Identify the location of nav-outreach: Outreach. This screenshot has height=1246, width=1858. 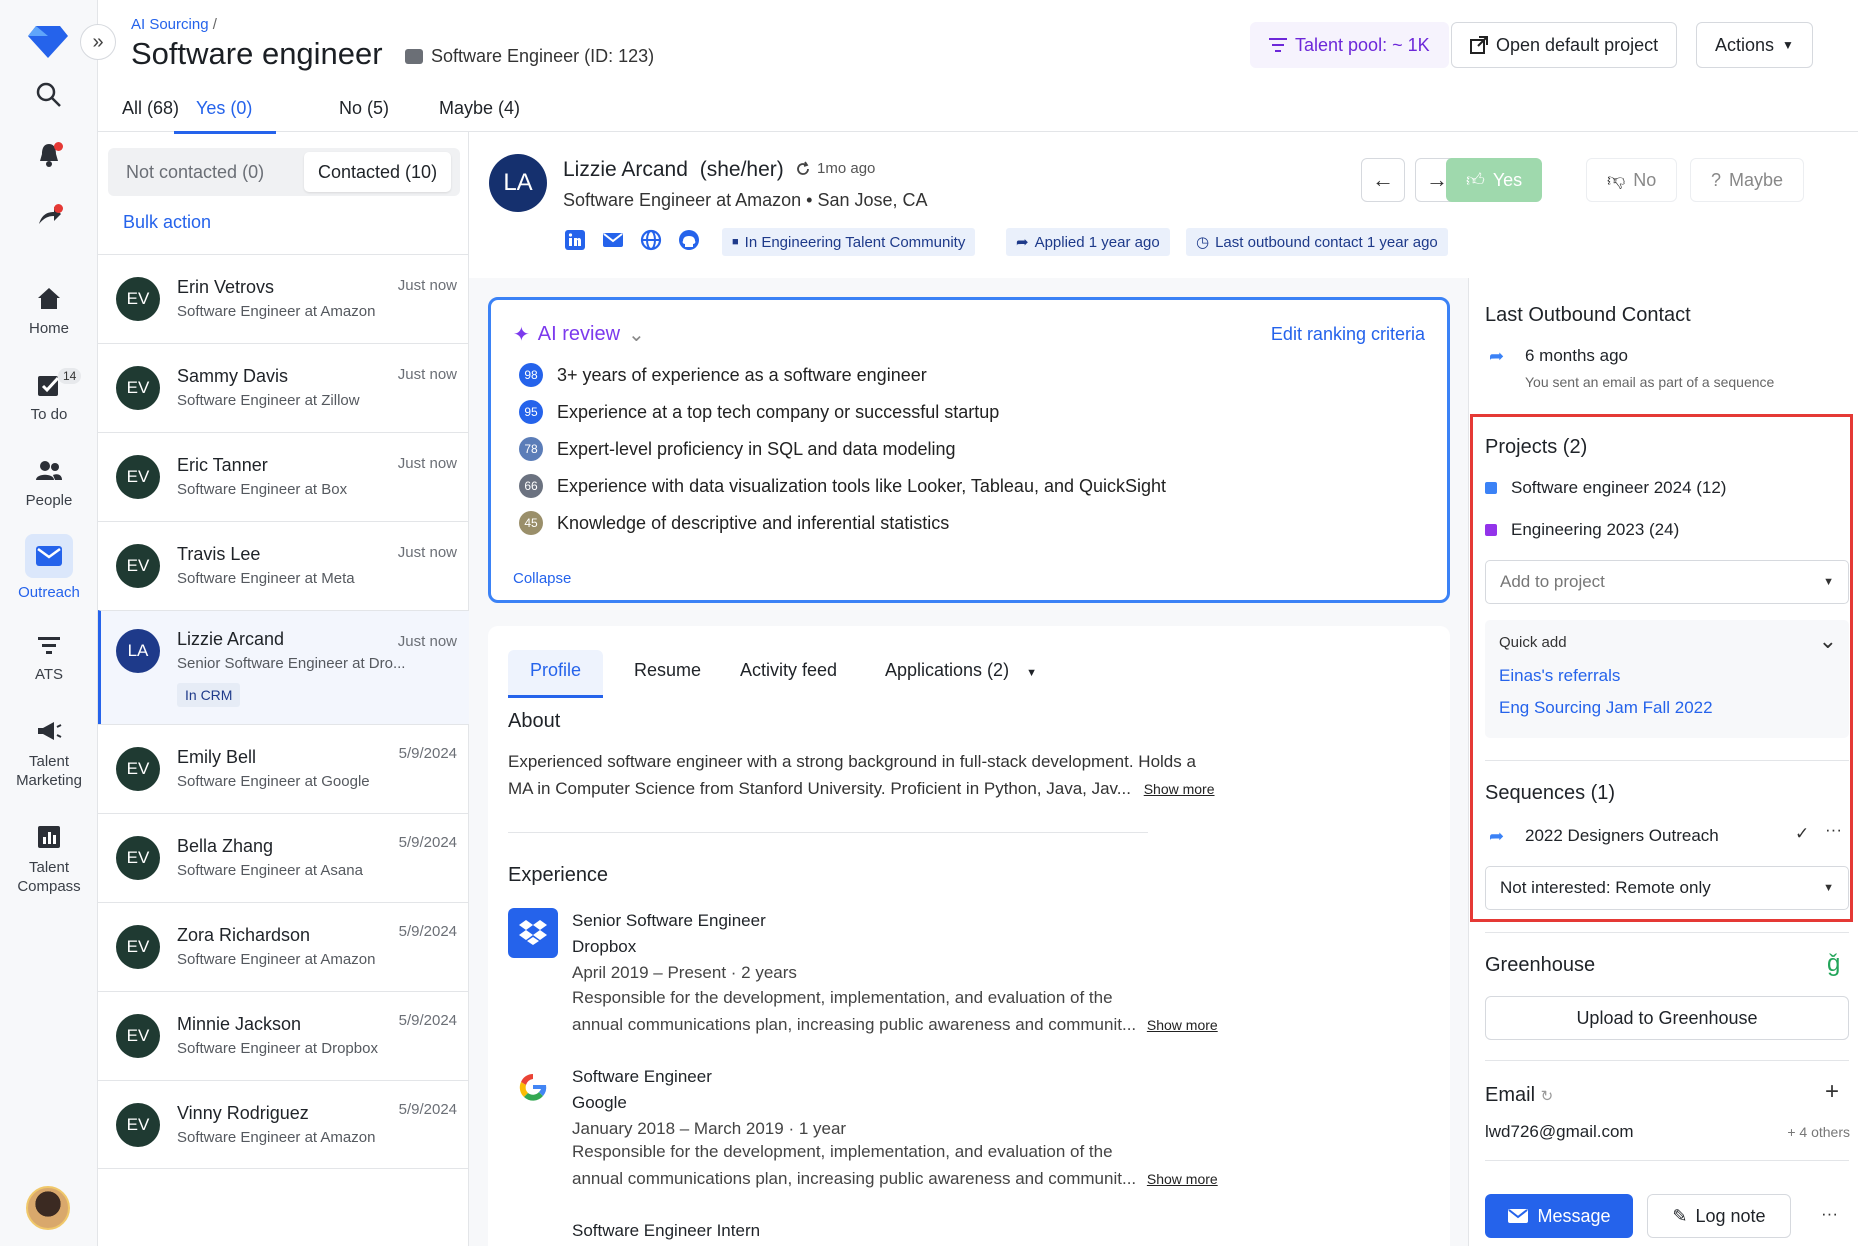
(49, 567).